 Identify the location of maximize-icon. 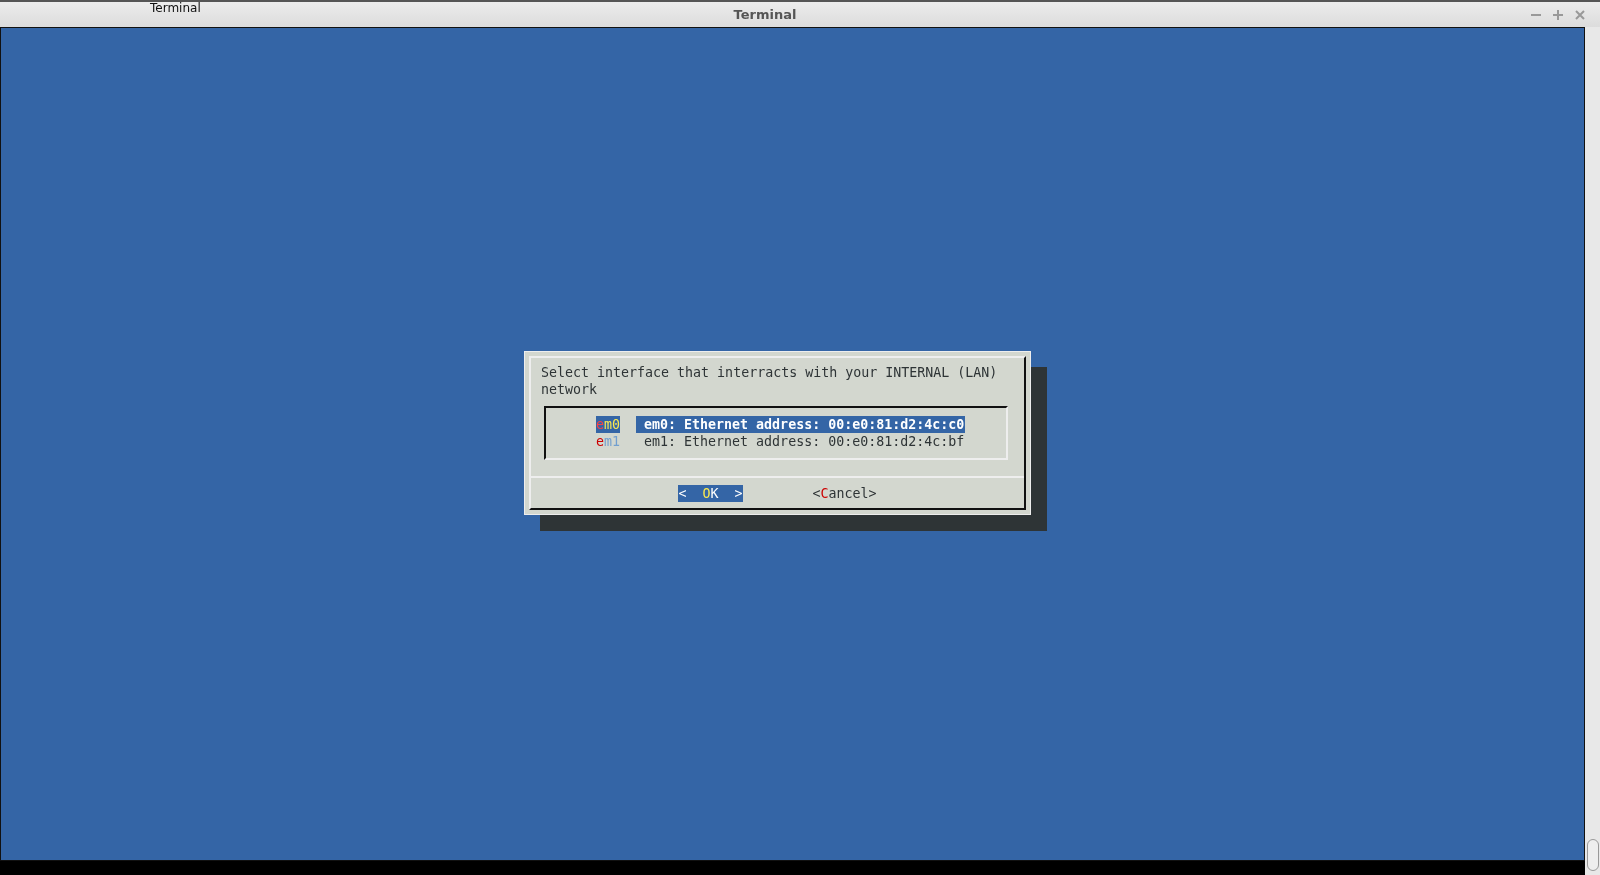
(1558, 14).